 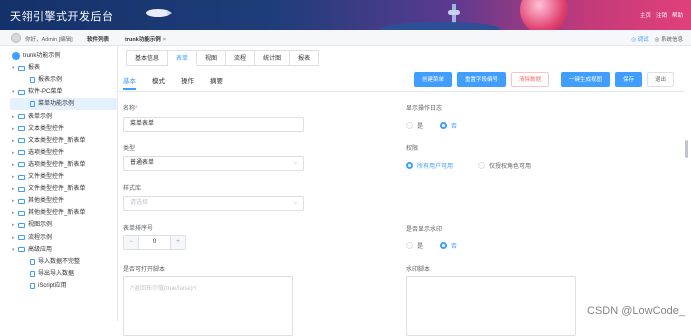 What do you see at coordinates (213, 124) in the screenshot?
I see `name-input: 菜单表单` at bounding box center [213, 124].